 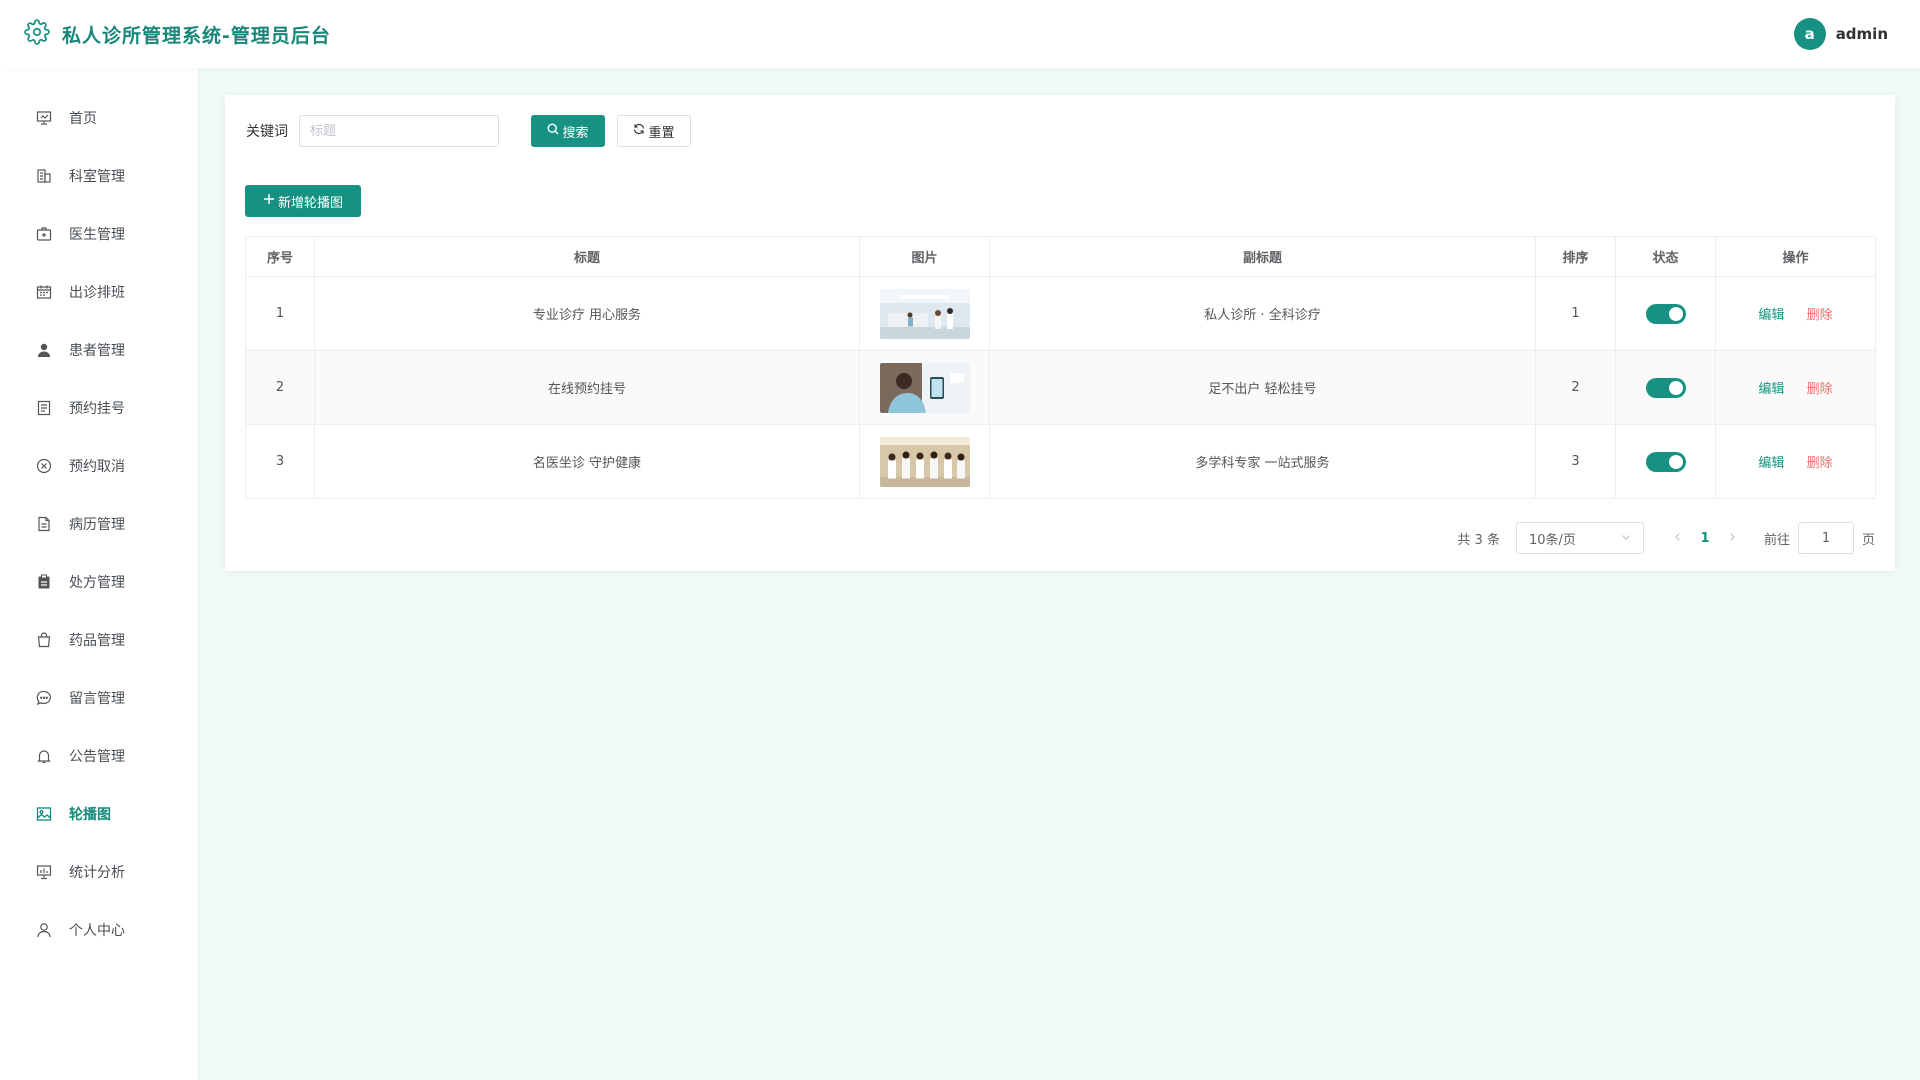 I want to click on user-menu: a admin, so click(x=1840, y=34).